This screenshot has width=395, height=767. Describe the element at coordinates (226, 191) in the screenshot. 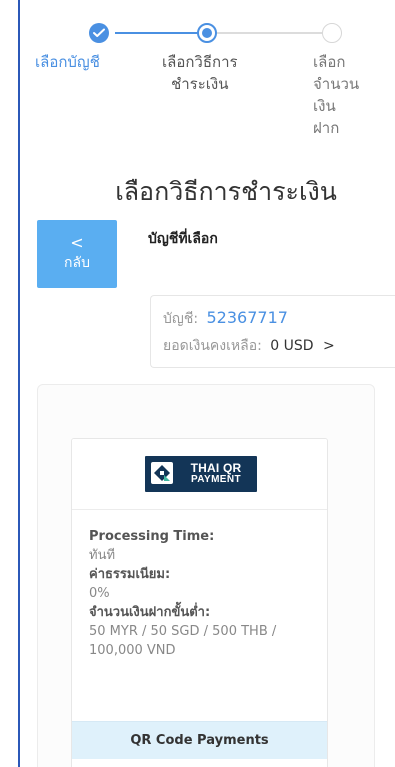

I see `page-title: เลือกวิธีการชำระเงิน` at that location.